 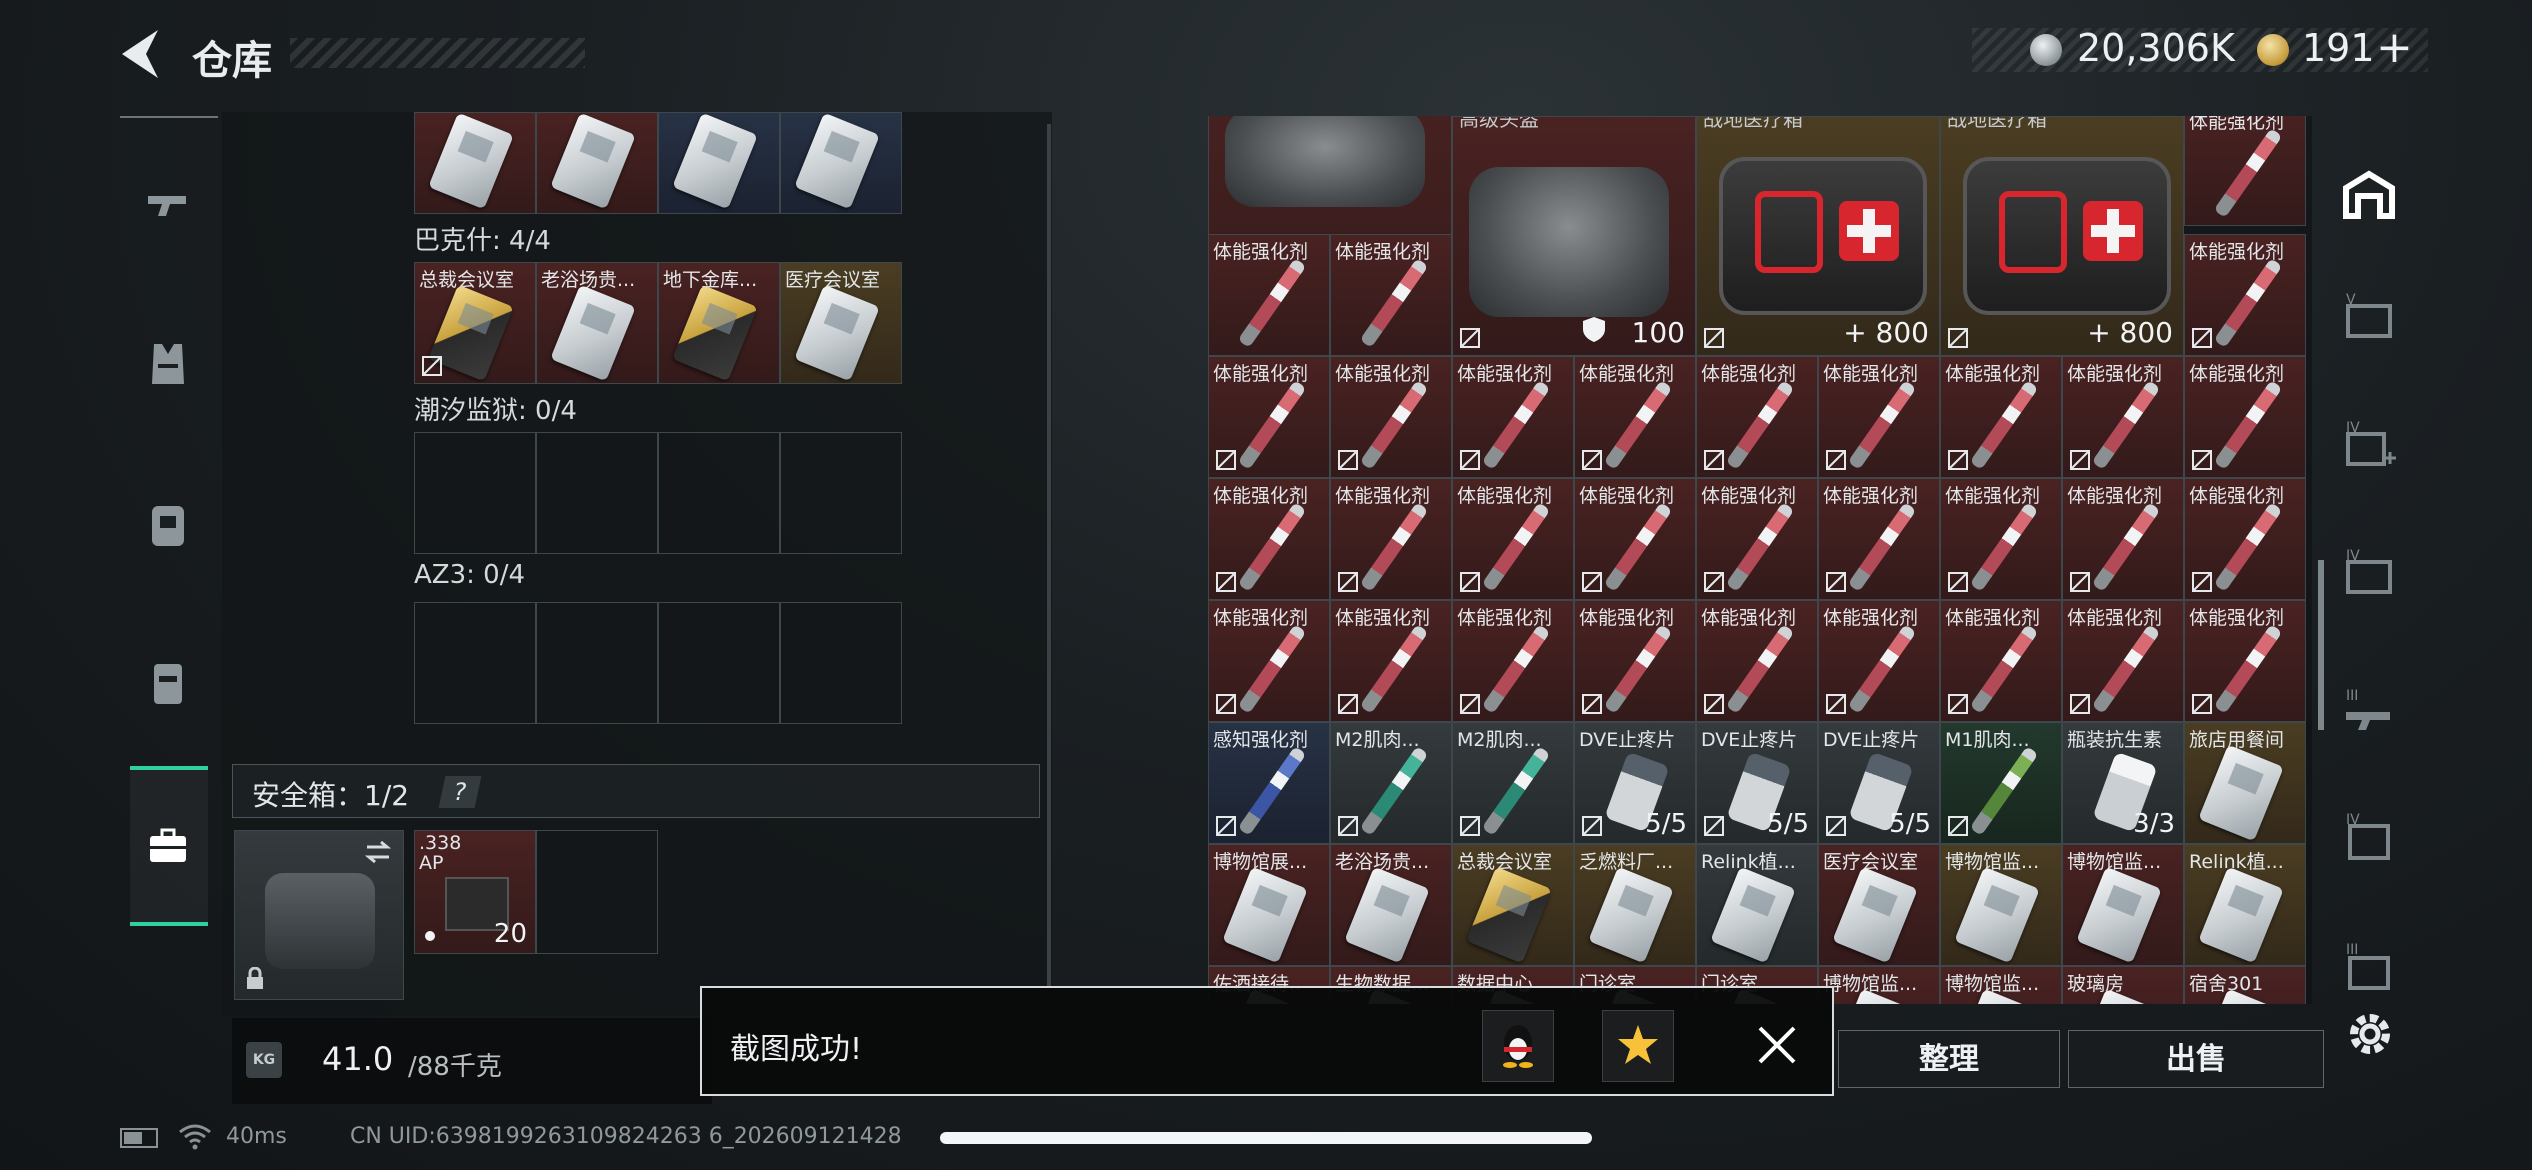 What do you see at coordinates (2394, 47) in the screenshot?
I see `add-currency-button: +` at bounding box center [2394, 47].